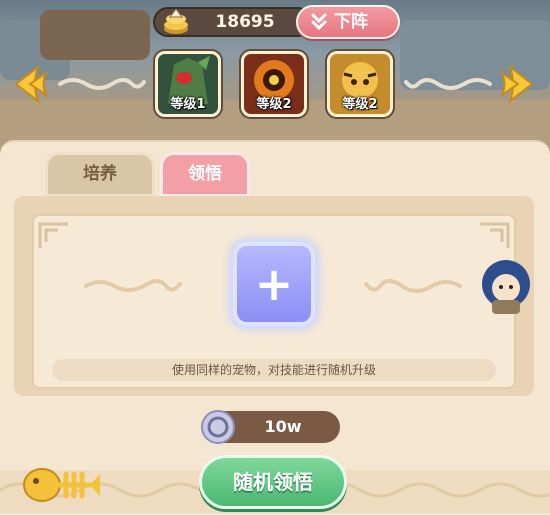  What do you see at coordinates (283, 426) in the screenshot?
I see `cost-amount: 10w` at bounding box center [283, 426].